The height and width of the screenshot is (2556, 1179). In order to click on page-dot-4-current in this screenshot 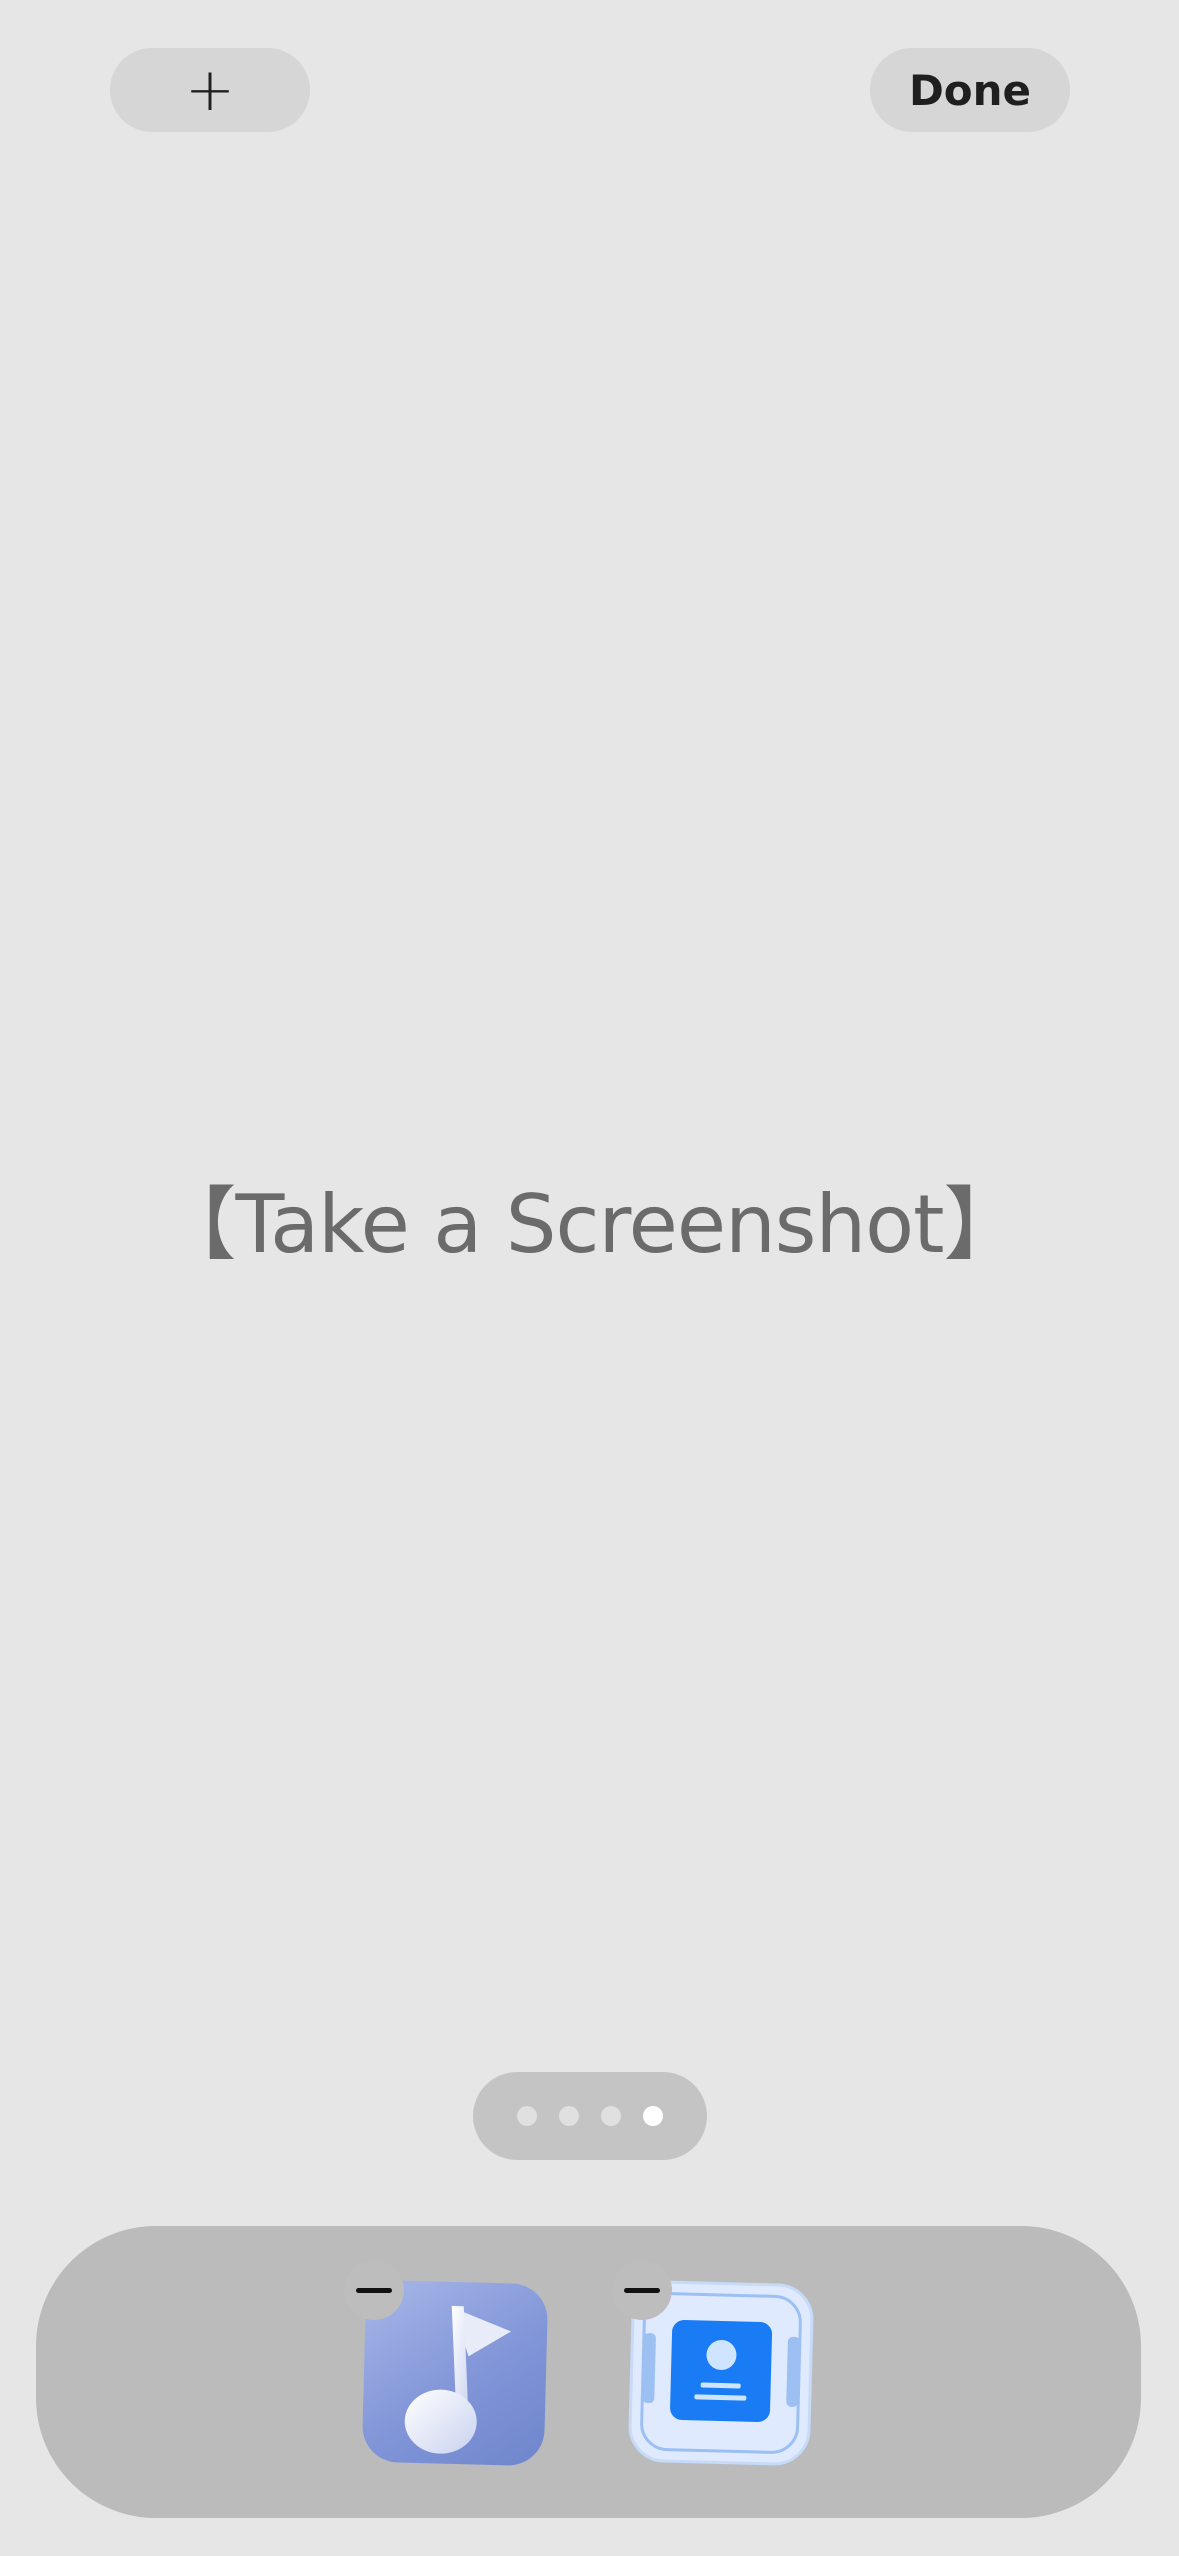, I will do `click(653, 2116)`.